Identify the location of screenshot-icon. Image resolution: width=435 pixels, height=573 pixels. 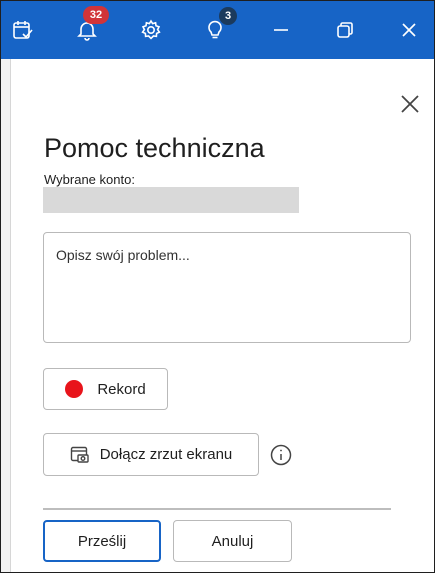
(79, 454).